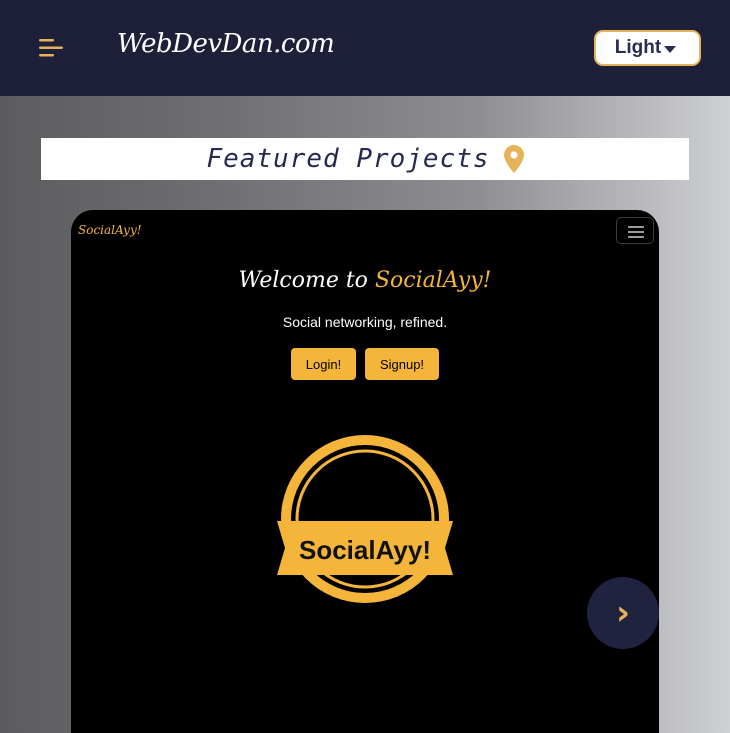 This screenshot has height=733, width=730. Describe the element at coordinates (670, 49) in the screenshot. I see `caret-down-icon` at that location.